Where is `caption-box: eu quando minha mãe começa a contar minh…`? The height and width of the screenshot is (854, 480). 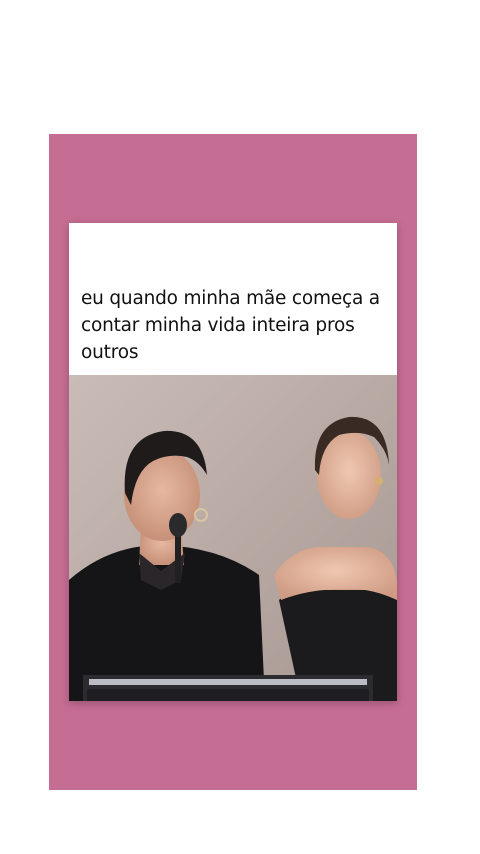 caption-box: eu quando minha mãe começa a contar minh… is located at coordinates (233, 299).